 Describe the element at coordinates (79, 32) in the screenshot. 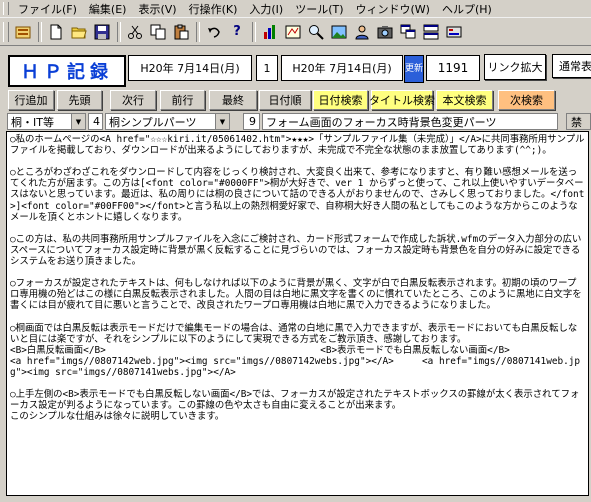

I see `open-folder-icon` at that location.